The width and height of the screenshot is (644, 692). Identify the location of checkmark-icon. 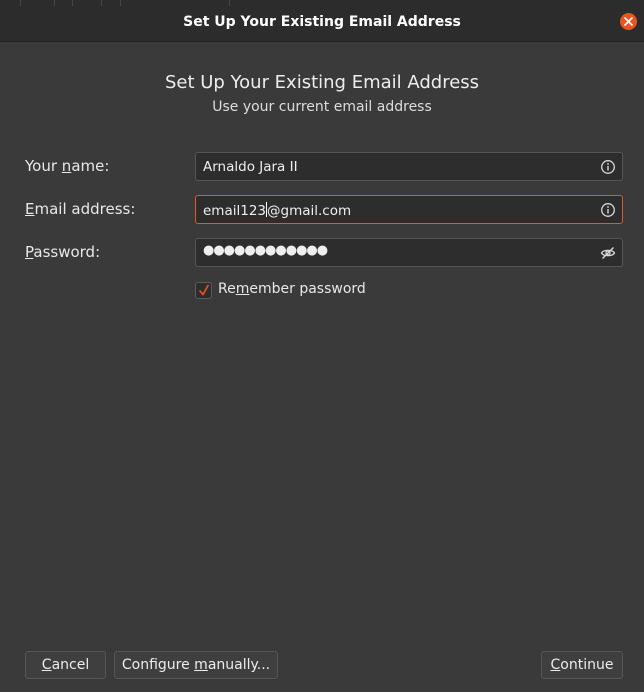
(204, 290).